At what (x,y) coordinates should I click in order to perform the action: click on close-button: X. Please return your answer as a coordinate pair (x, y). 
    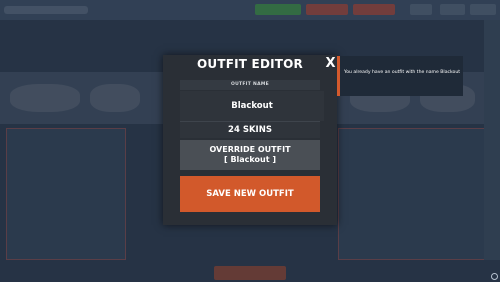
    Looking at the image, I should click on (330, 63).